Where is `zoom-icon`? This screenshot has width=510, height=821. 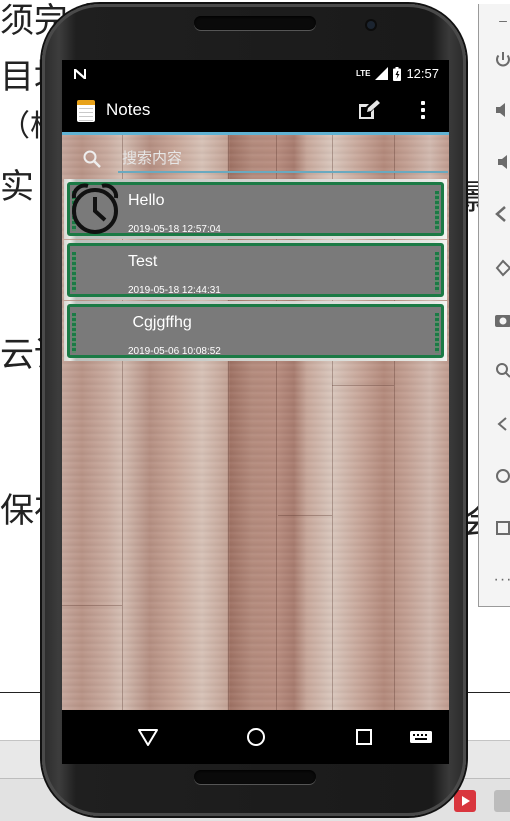
zoom-icon is located at coordinates (500, 370).